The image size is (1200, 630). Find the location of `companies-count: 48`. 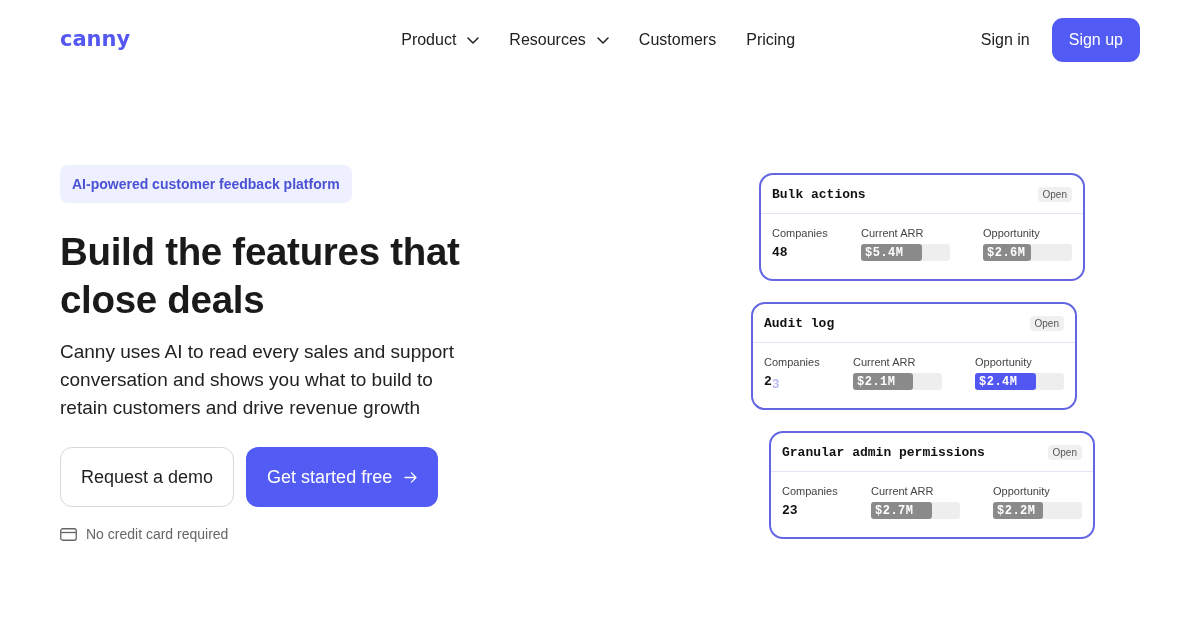

companies-count: 48 is located at coordinates (780, 252).